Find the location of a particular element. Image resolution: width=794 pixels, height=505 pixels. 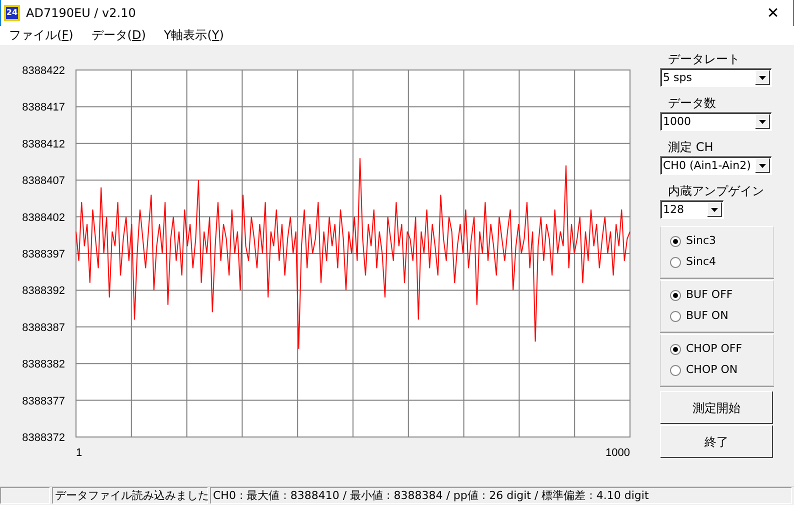

setting-label: 測定 CH is located at coordinates (690, 147).